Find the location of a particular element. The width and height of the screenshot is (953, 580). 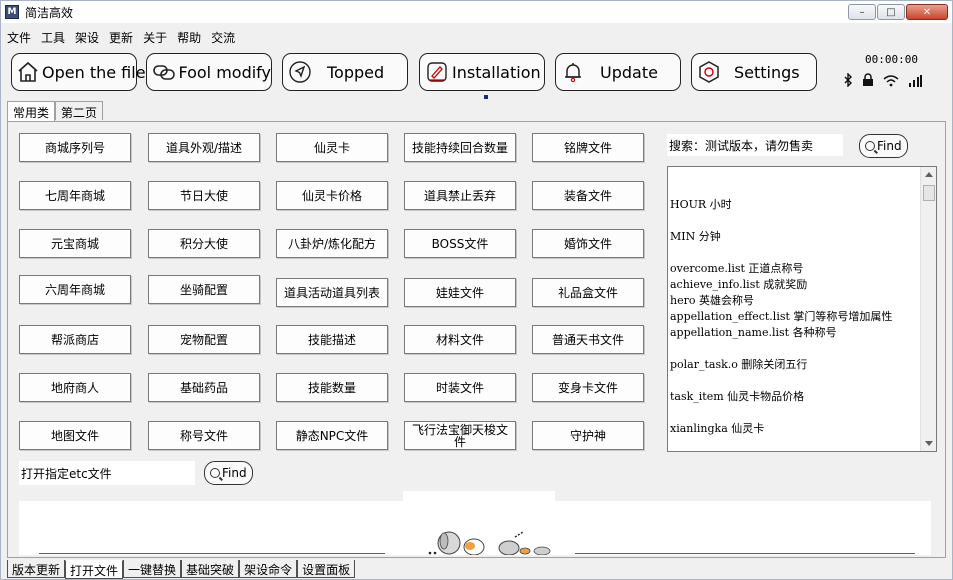

grid-button: 道具活动道具列表 is located at coordinates (332, 292).